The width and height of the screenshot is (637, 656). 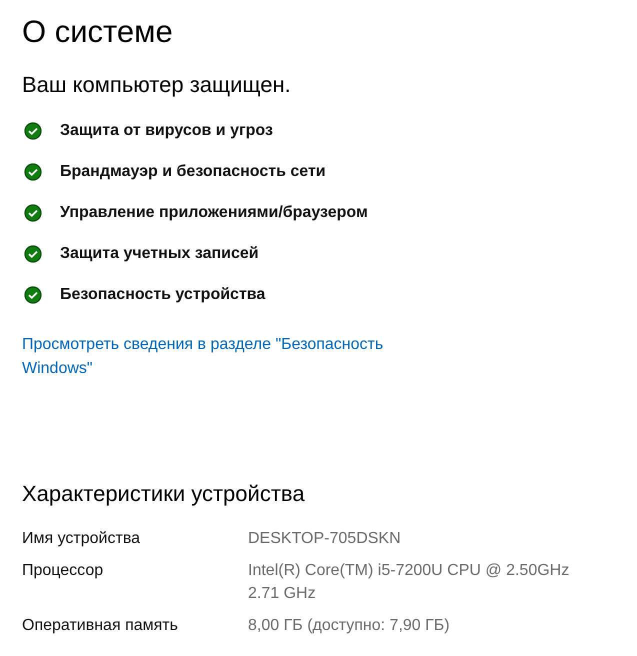 I want to click on security-link: Просмотреть сведения в разделе "Безопасность Windows", so click(x=222, y=357).